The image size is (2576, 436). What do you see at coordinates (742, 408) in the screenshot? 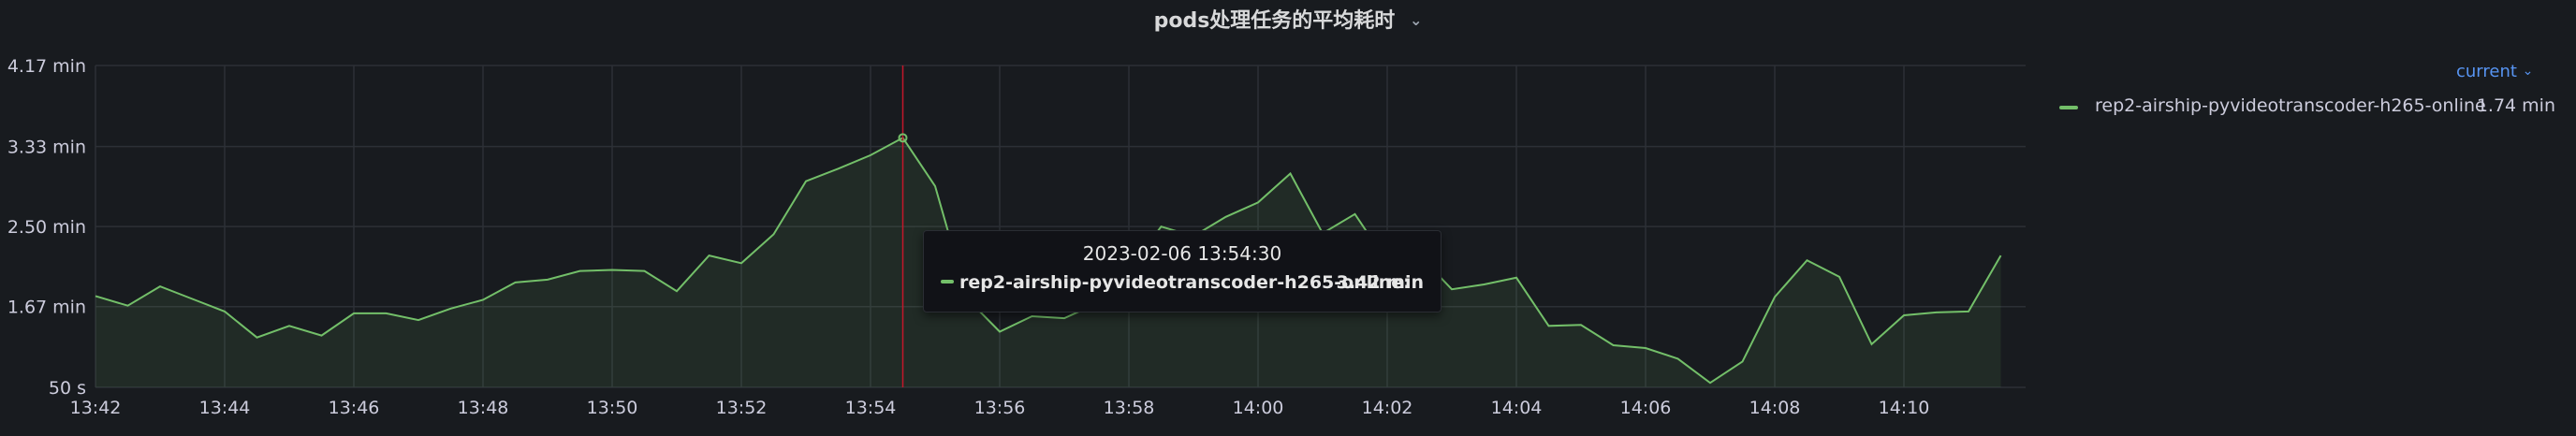
I see `x-tick-label: 13:52` at bounding box center [742, 408].